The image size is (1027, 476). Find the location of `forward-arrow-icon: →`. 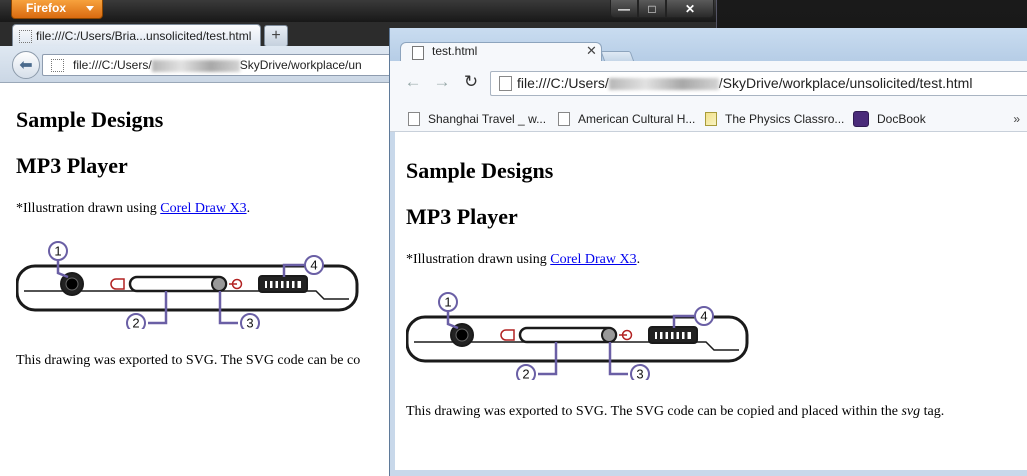

forward-arrow-icon: → is located at coordinates (442, 81).